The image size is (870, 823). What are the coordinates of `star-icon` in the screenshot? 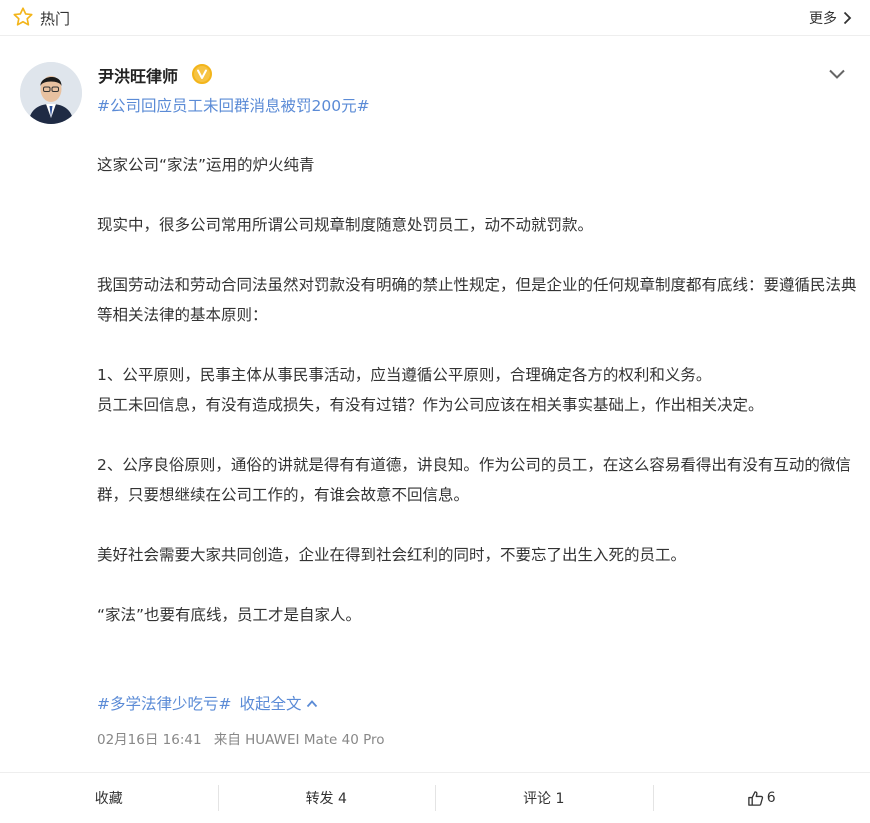 It's located at (23, 16).